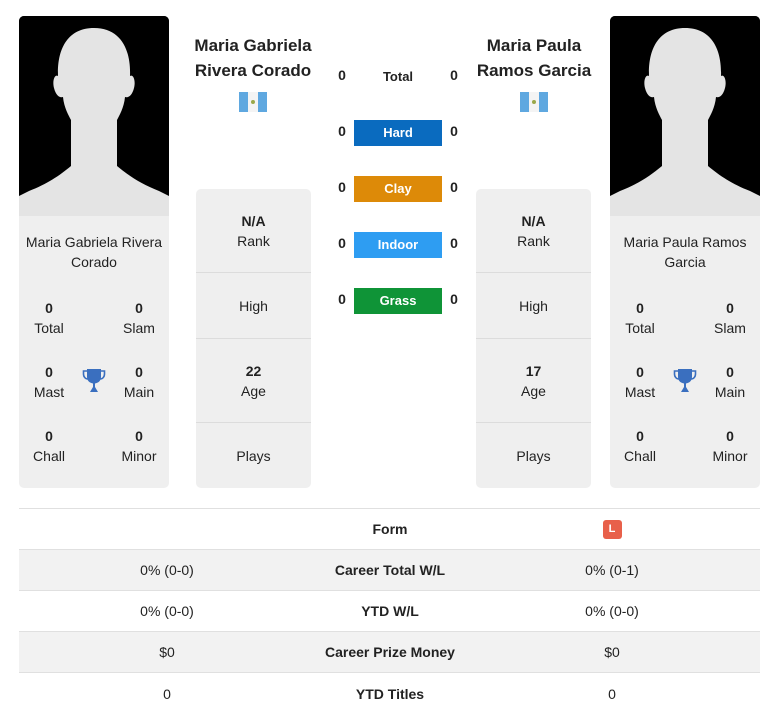 Image resolution: width=779 pixels, height=719 pixels. I want to click on player2-main-titles: 0 Main, so click(730, 382).